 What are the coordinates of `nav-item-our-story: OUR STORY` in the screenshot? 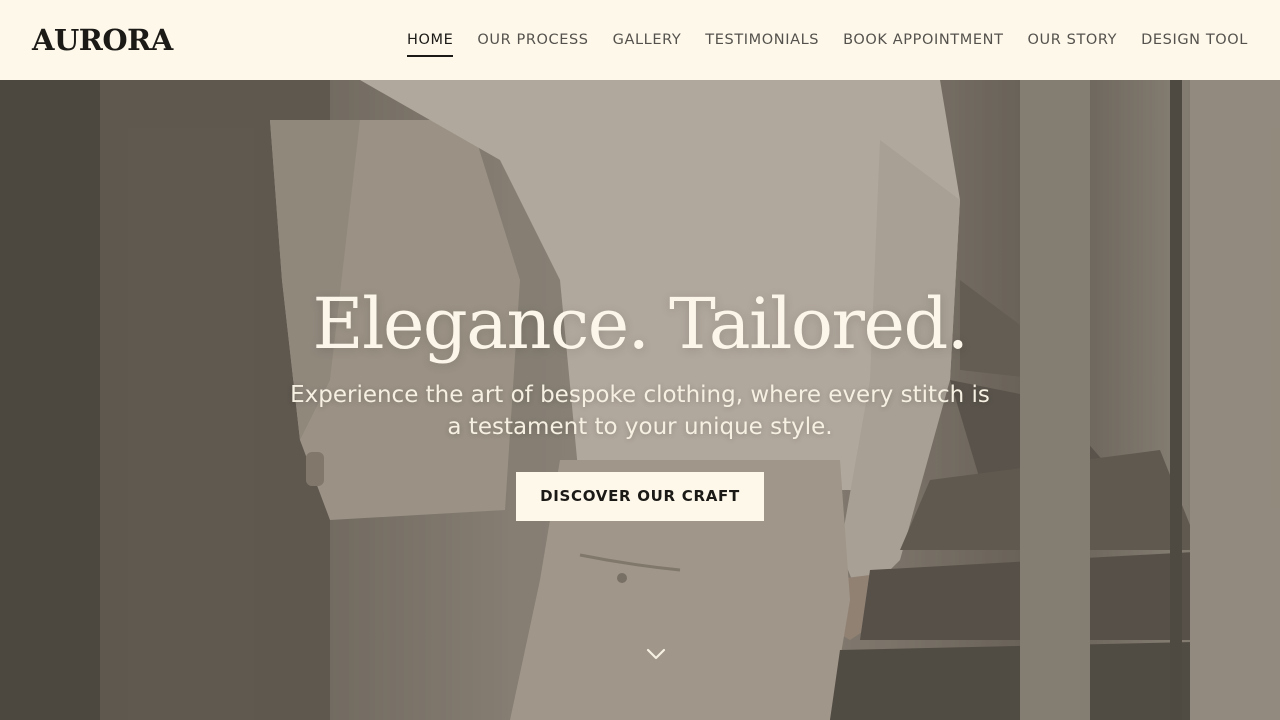 It's located at (1073, 40).